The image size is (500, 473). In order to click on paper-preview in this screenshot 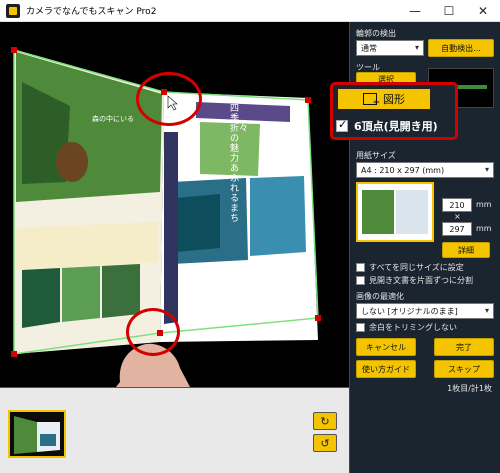, I will do `click(395, 212)`.